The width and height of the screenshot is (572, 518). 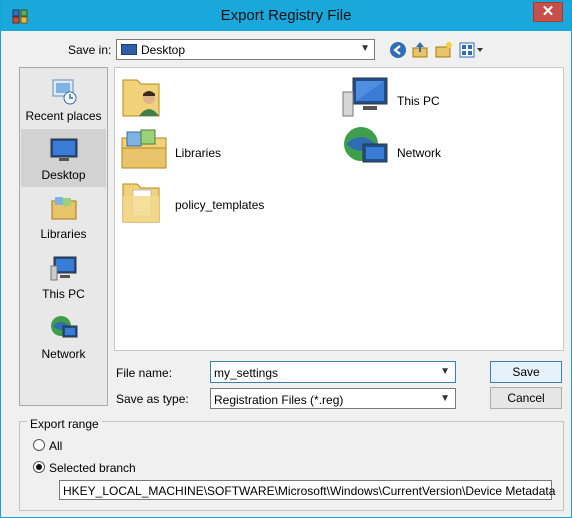 What do you see at coordinates (245, 49) in the screenshot?
I see `save-in-combo: Desktop ▼` at bounding box center [245, 49].